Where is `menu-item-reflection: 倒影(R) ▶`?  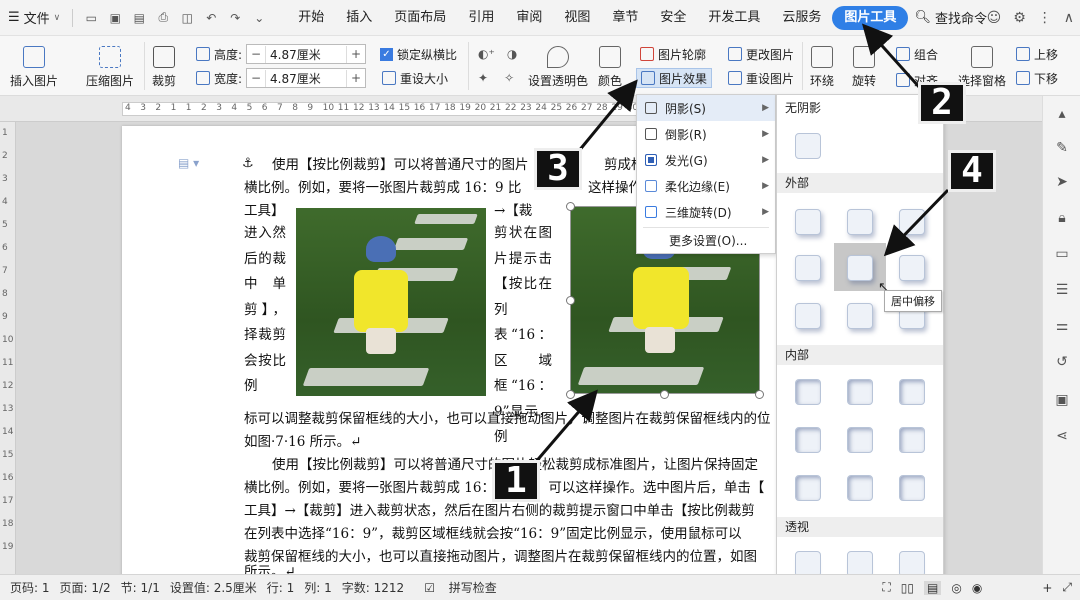
menu-item-reflection: 倒影(R) ▶ is located at coordinates (706, 134).